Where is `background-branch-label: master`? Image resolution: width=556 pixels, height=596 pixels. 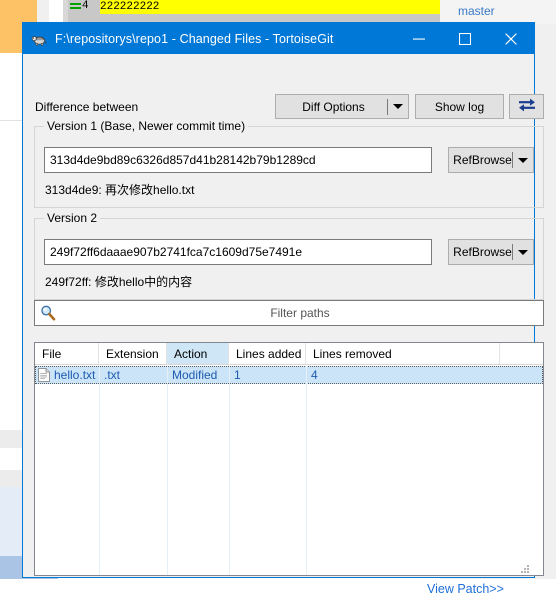
background-branch-label: master is located at coordinates (476, 11).